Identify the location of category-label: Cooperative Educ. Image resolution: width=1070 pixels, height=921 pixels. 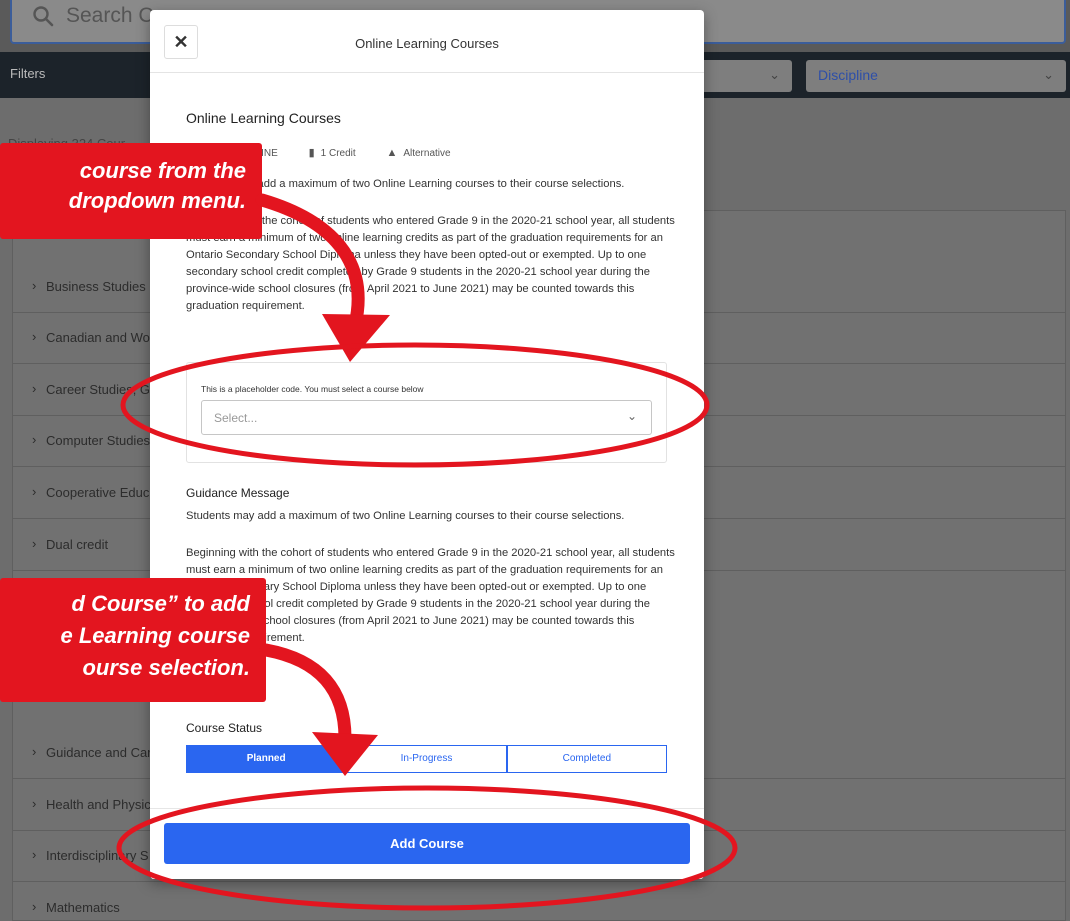
(98, 492).